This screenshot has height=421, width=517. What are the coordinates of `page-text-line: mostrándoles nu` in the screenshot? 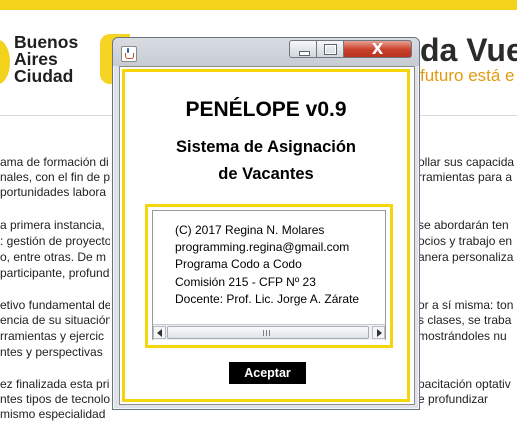 It's located at (462, 336).